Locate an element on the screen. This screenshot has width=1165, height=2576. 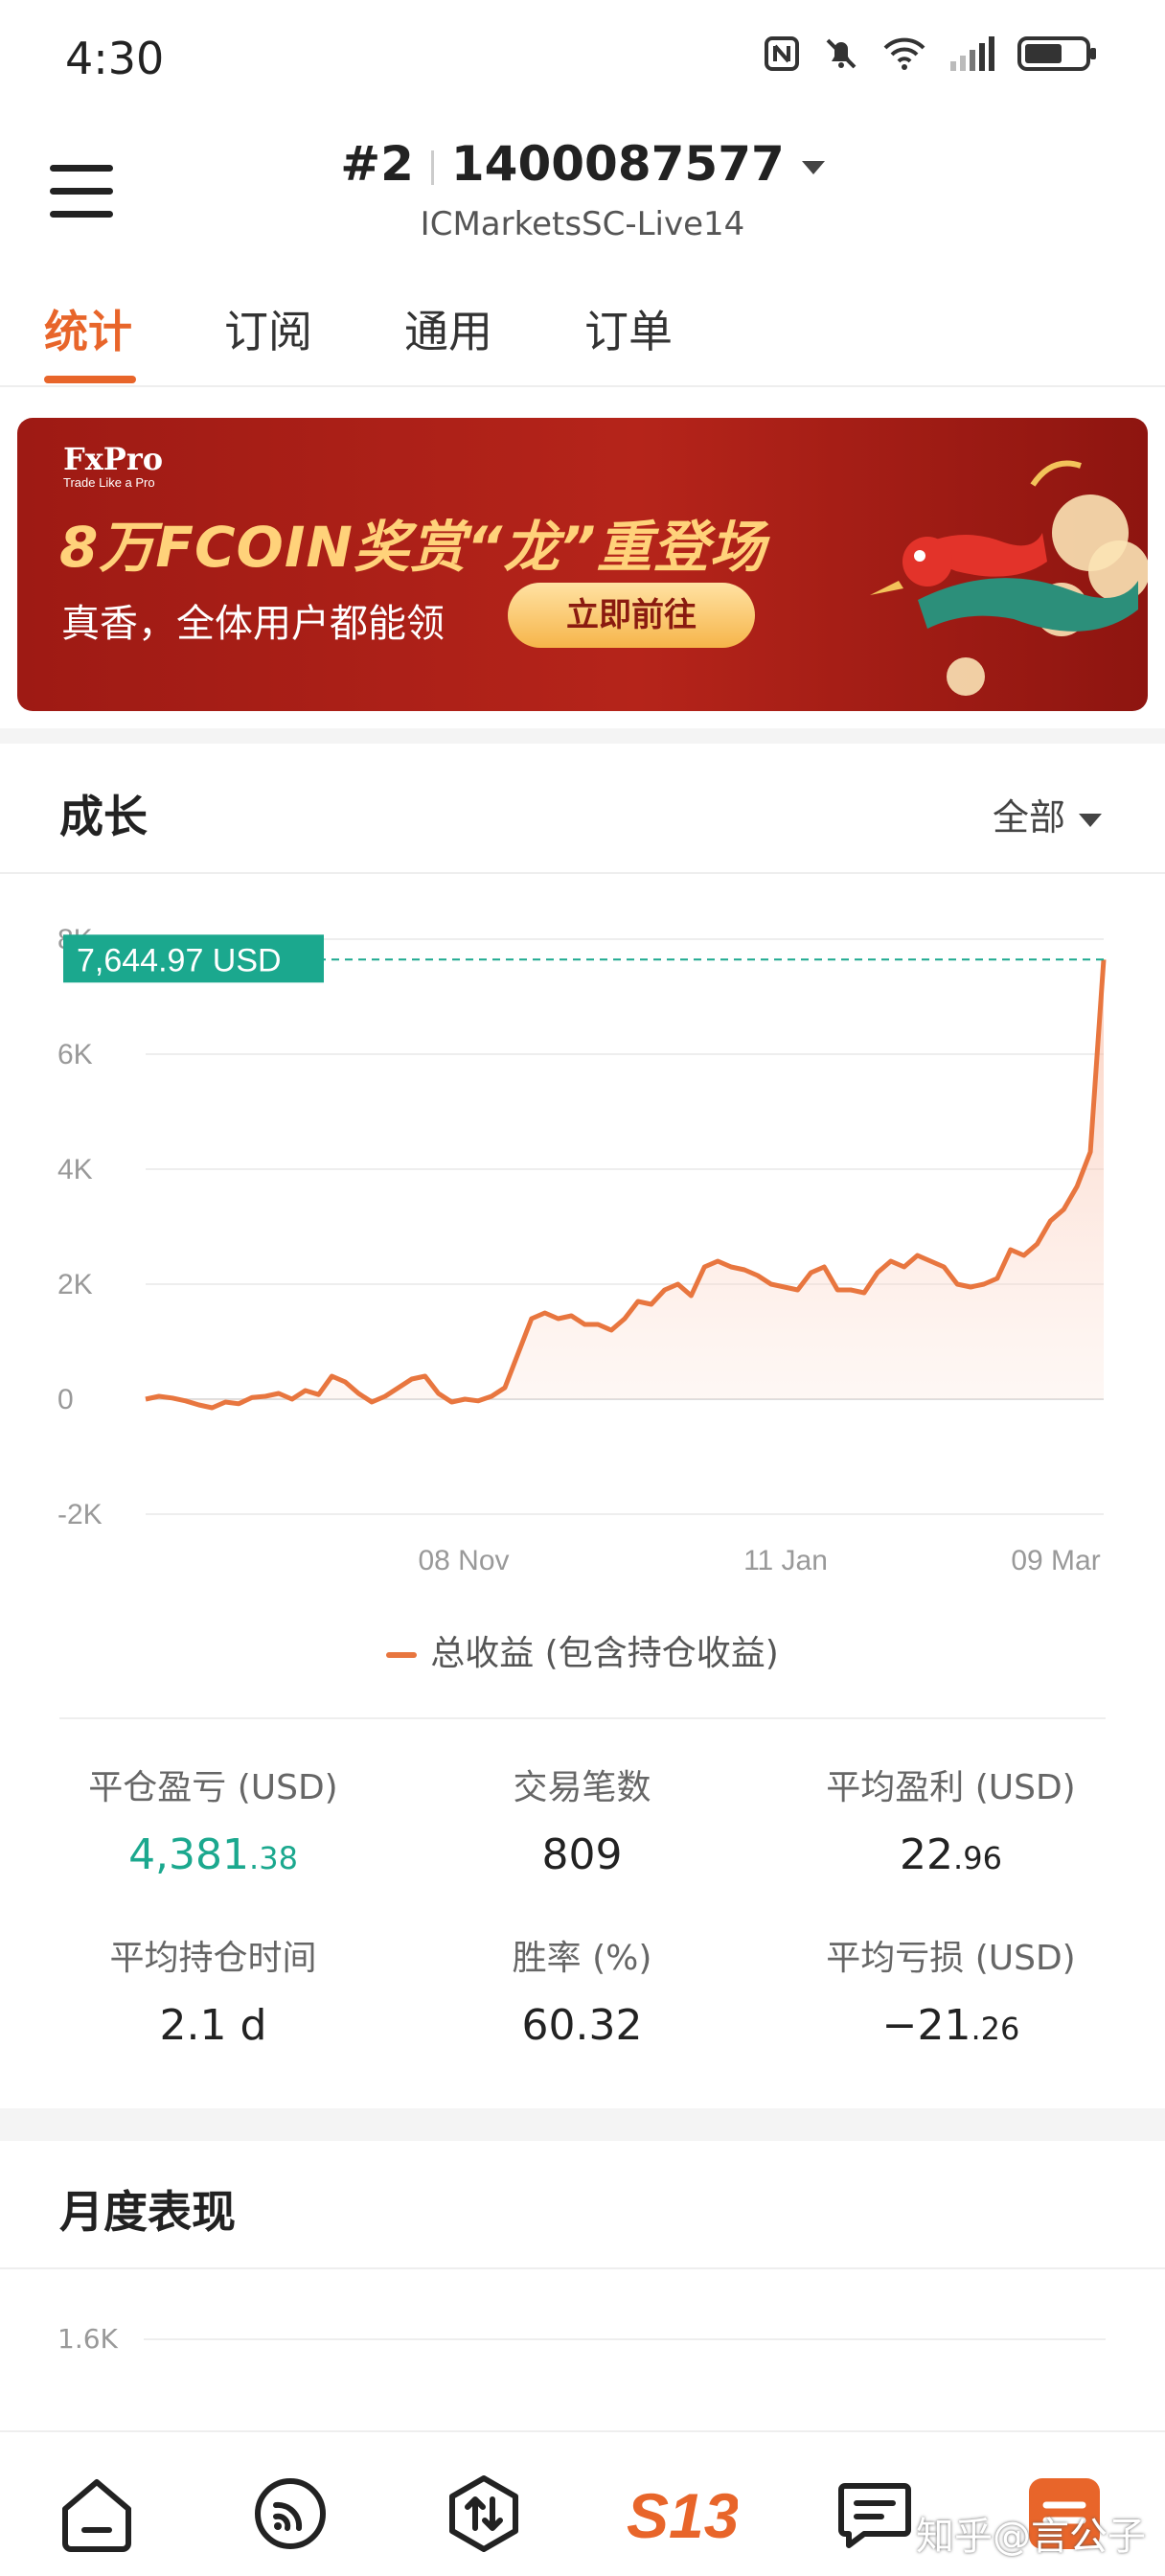
stat-value-int: 4,381 is located at coordinates (189, 1855).